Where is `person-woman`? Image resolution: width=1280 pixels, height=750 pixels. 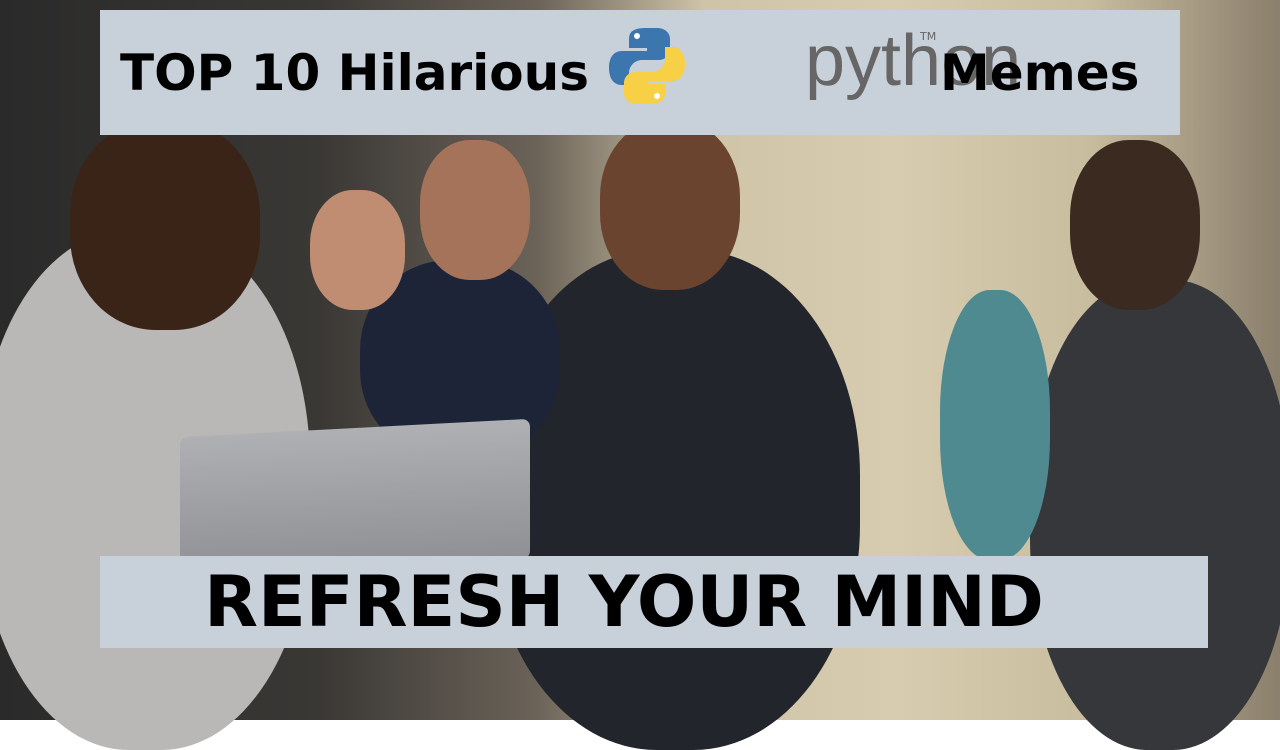 person-woman is located at coordinates (995, 425).